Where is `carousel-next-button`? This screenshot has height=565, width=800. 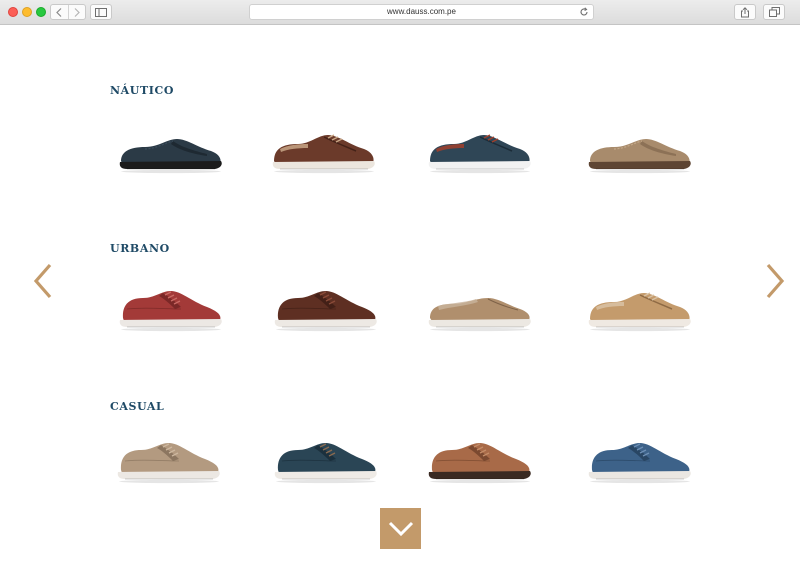 carousel-next-button is located at coordinates (775, 281).